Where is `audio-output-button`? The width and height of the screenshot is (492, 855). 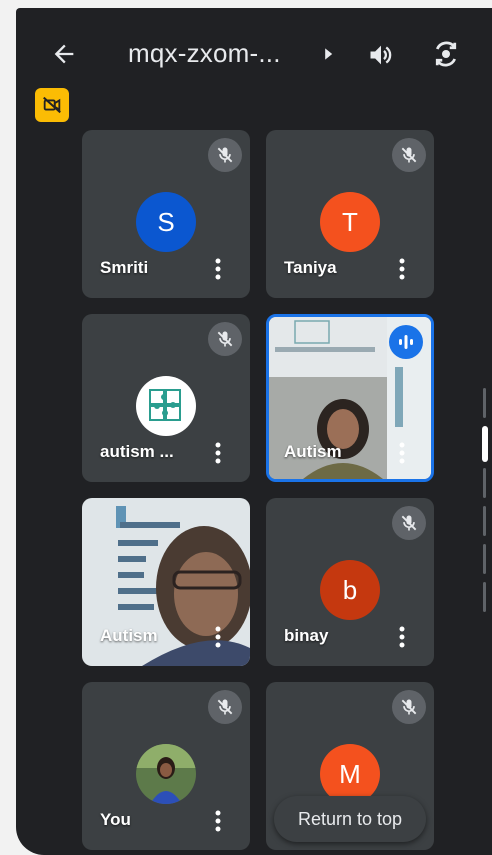 audio-output-button is located at coordinates (381, 55).